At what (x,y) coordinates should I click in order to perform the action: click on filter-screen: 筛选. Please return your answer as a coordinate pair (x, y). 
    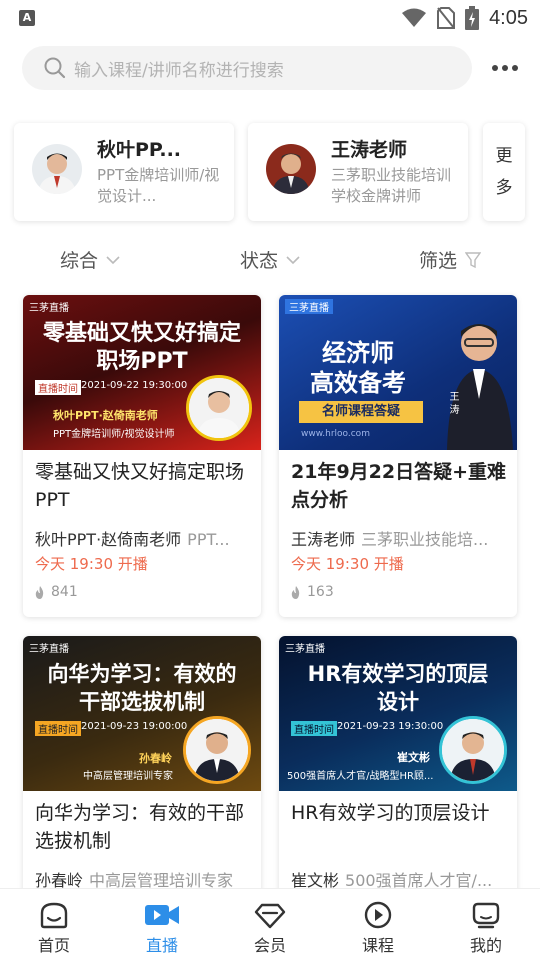
    Looking at the image, I should click on (450, 259).